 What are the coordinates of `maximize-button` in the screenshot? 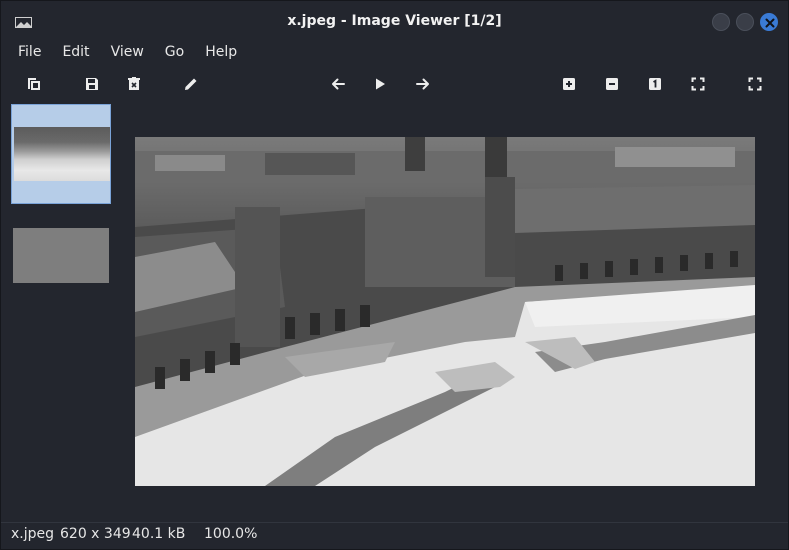 It's located at (745, 22).